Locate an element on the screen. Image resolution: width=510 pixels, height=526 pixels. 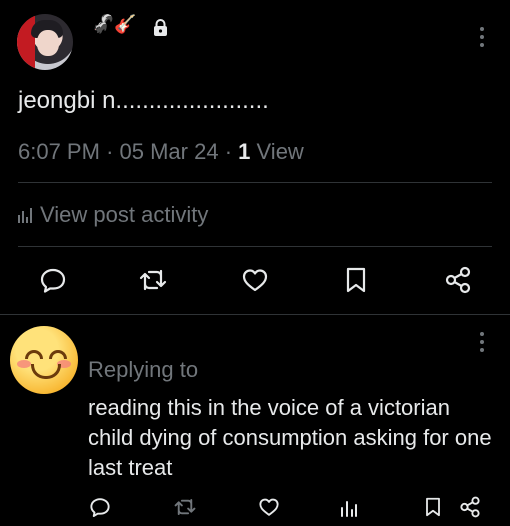
activity-chart-icon is located at coordinates (25, 215).